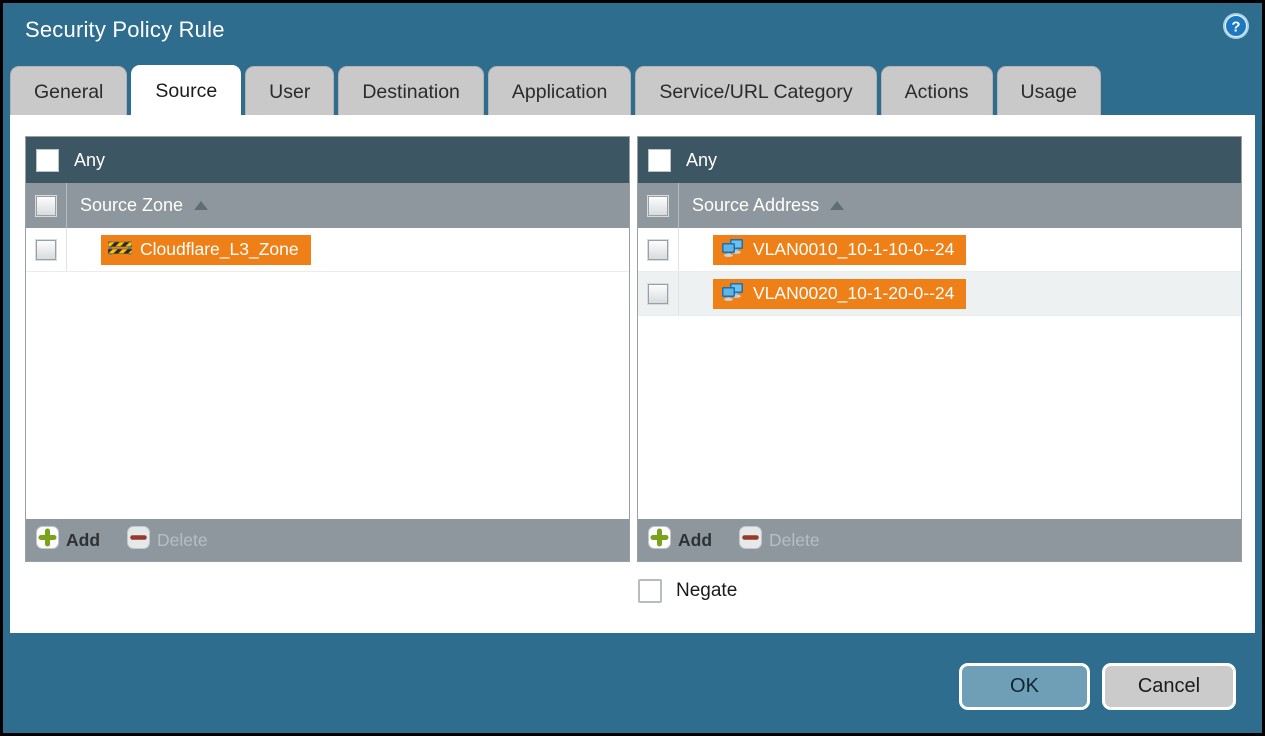  What do you see at coordinates (632, 33) in the screenshot?
I see `title-bar: Security Policy Rule ?` at bounding box center [632, 33].